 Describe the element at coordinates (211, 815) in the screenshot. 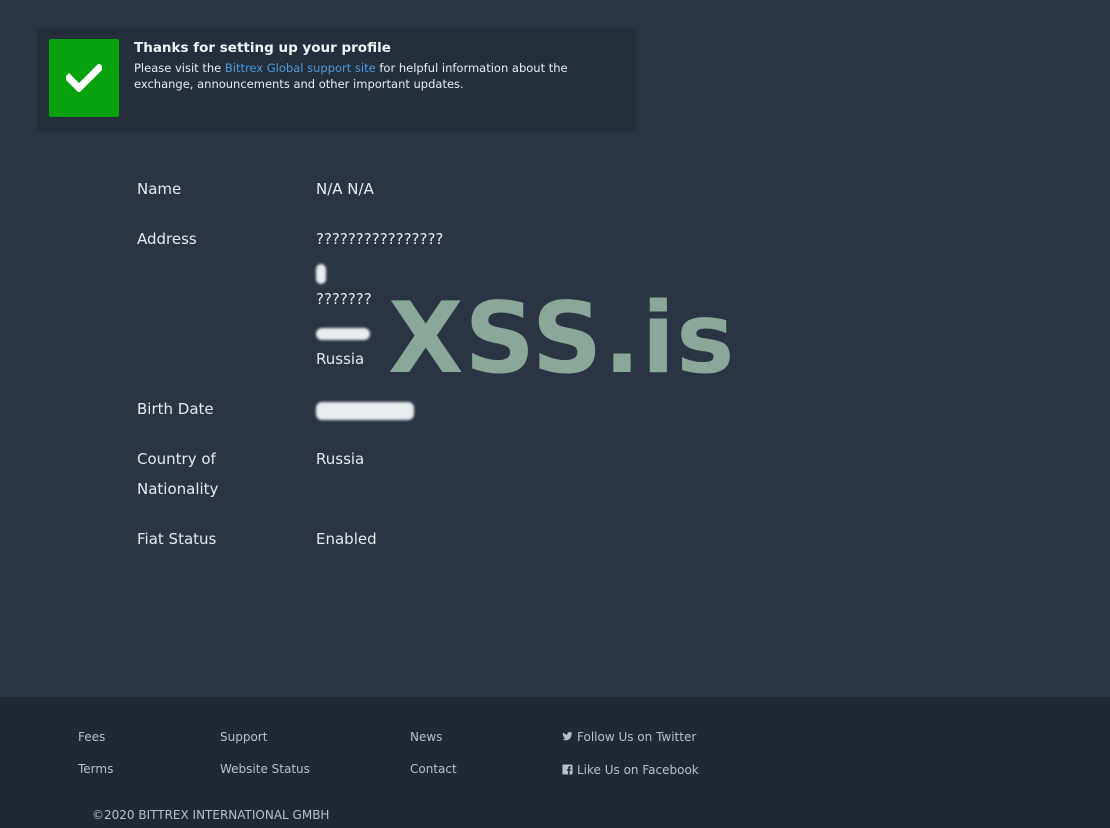

I see `copyright: ©2020 BITTREX INTERNATIONAL GMBH` at that location.